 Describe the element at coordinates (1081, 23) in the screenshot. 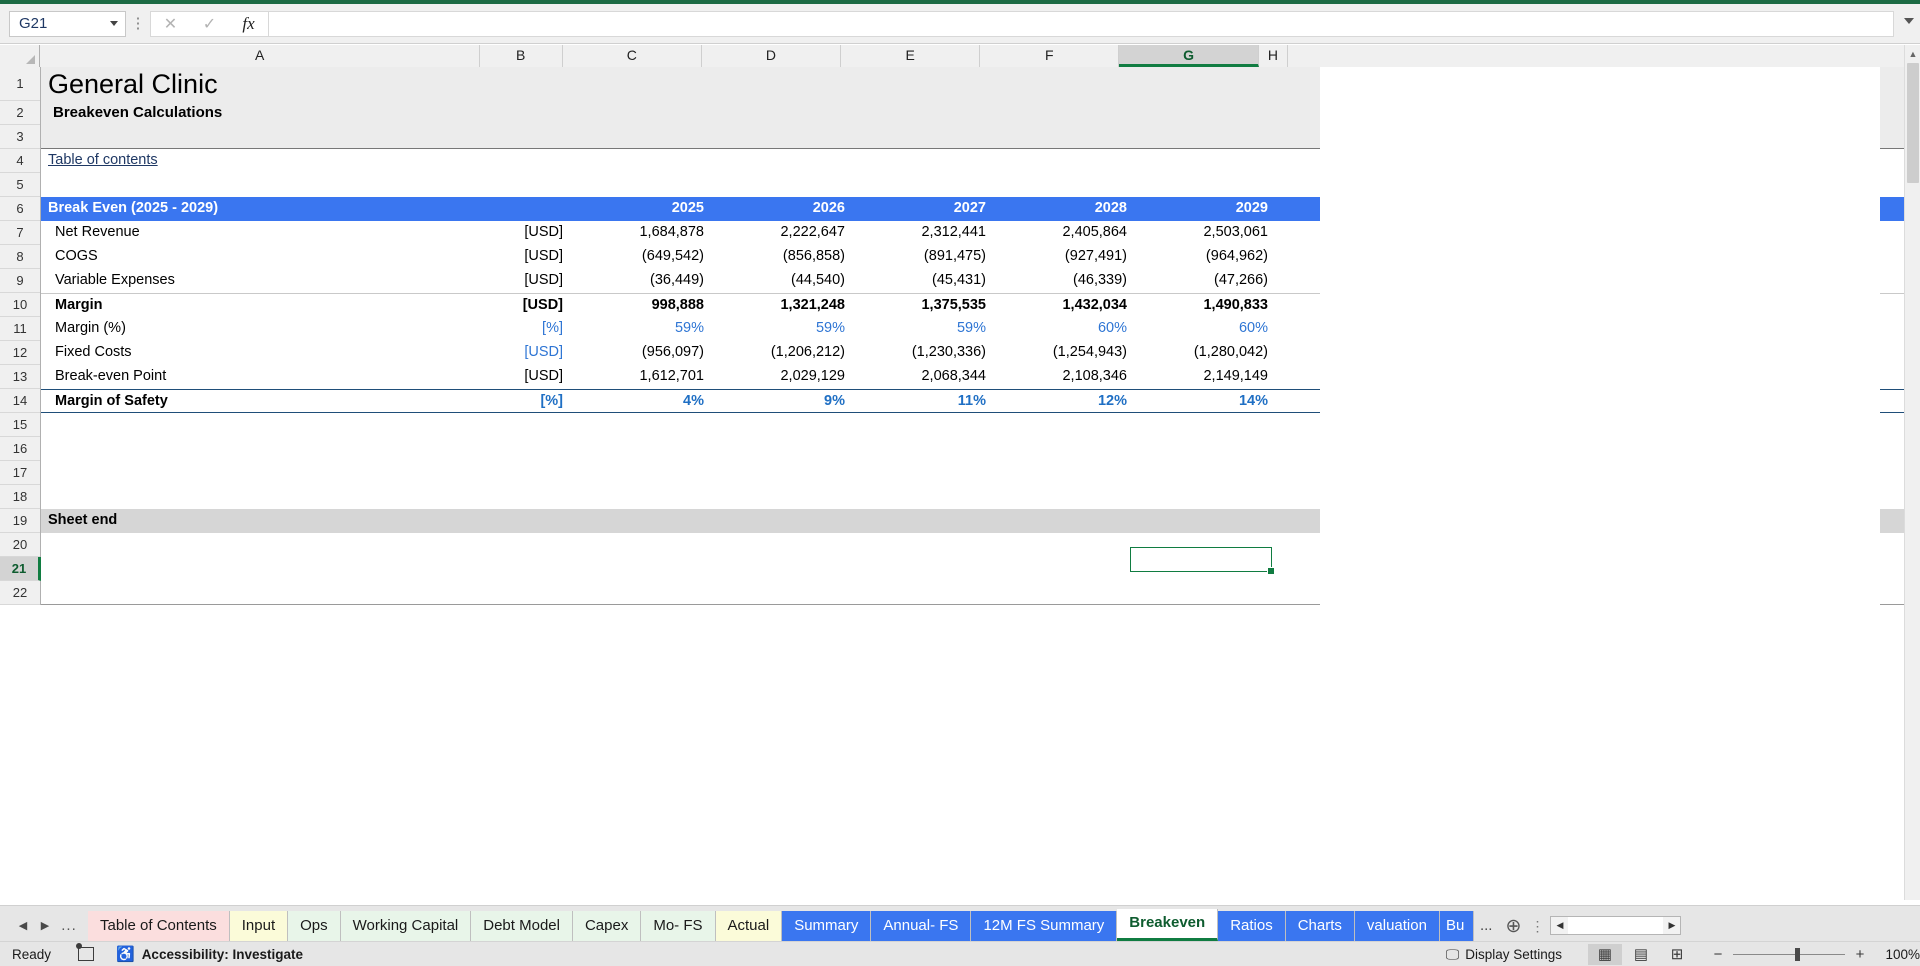

I see `formula-input` at that location.